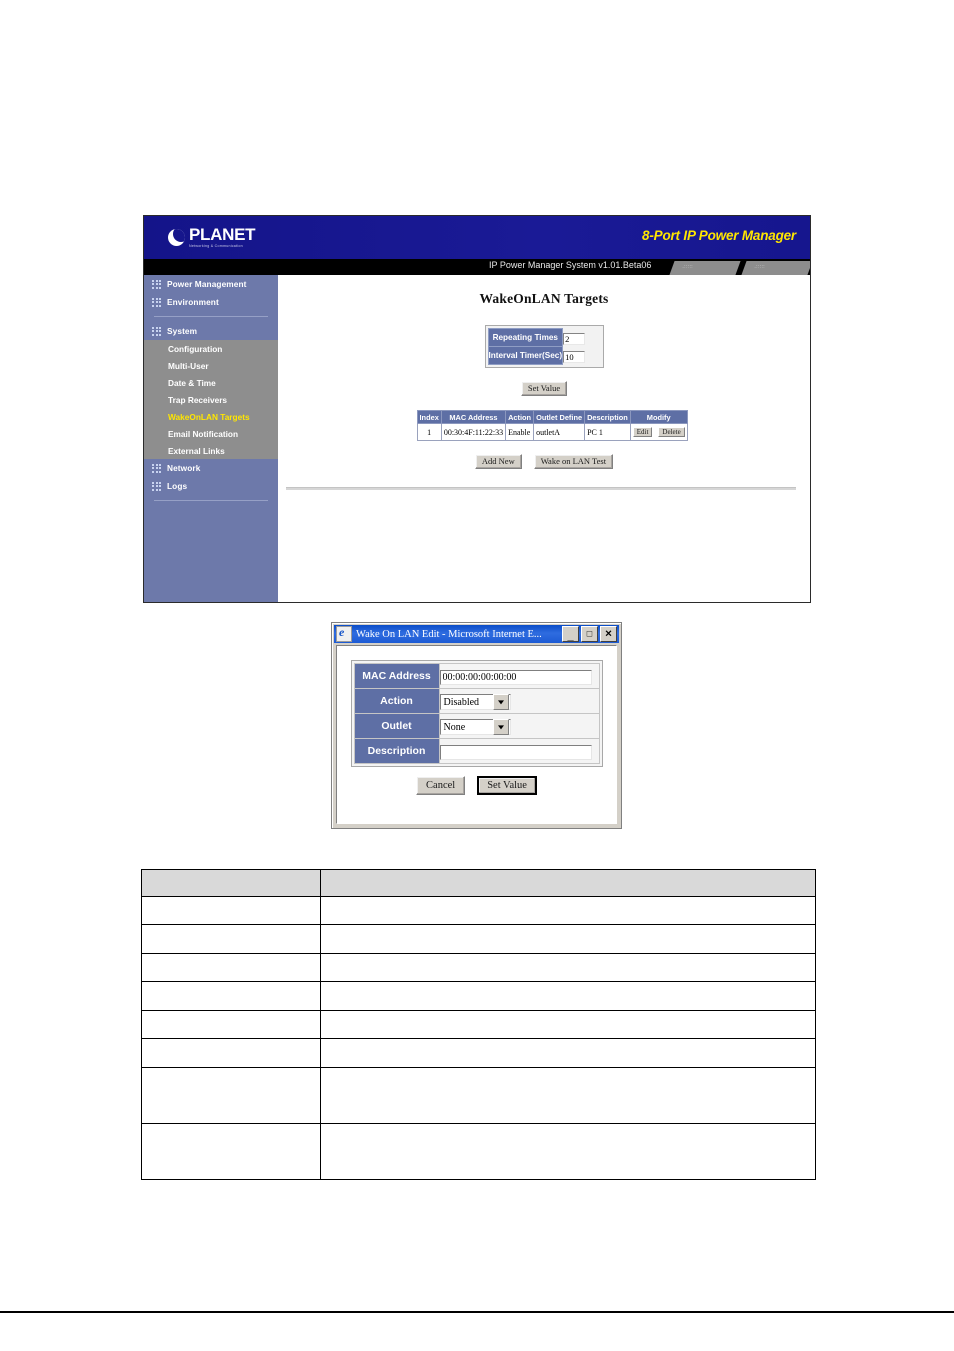 The height and width of the screenshot is (1351, 954). Describe the element at coordinates (196, 450) in the screenshot. I see `sidebar-subitem-label: External Links` at that location.